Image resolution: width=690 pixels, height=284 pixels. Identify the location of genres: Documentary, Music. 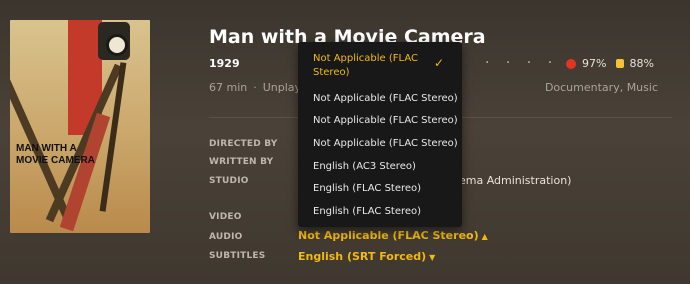
(601, 87).